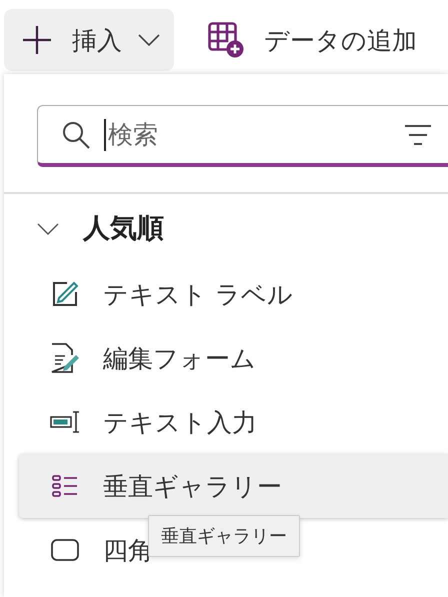  Describe the element at coordinates (418, 135) in the screenshot. I see `filter-icon` at that location.